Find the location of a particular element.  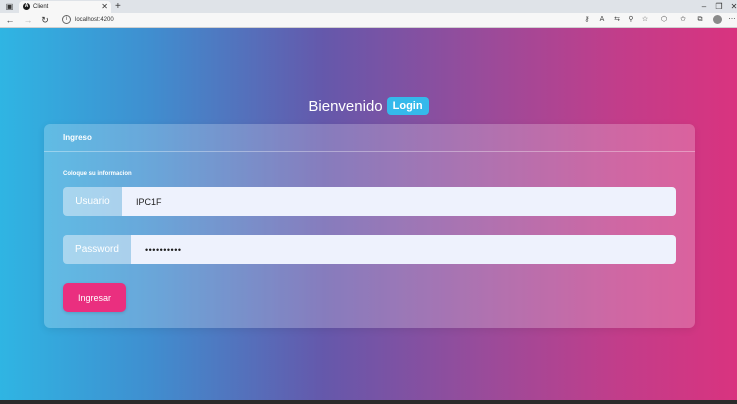

username-label: Usuario is located at coordinates (92, 201).